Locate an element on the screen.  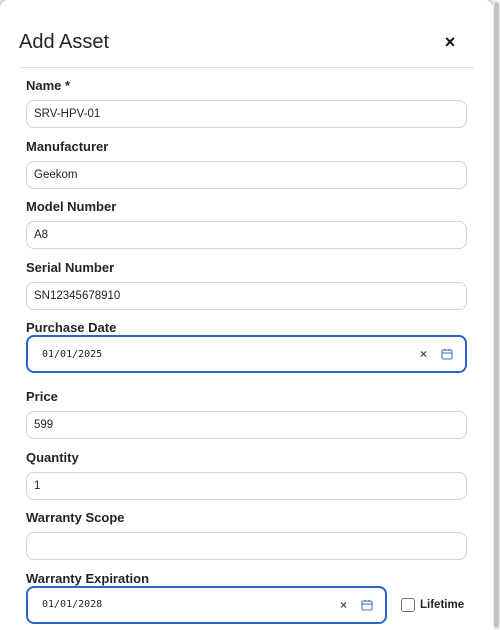
close-button: × is located at coordinates (450, 42).